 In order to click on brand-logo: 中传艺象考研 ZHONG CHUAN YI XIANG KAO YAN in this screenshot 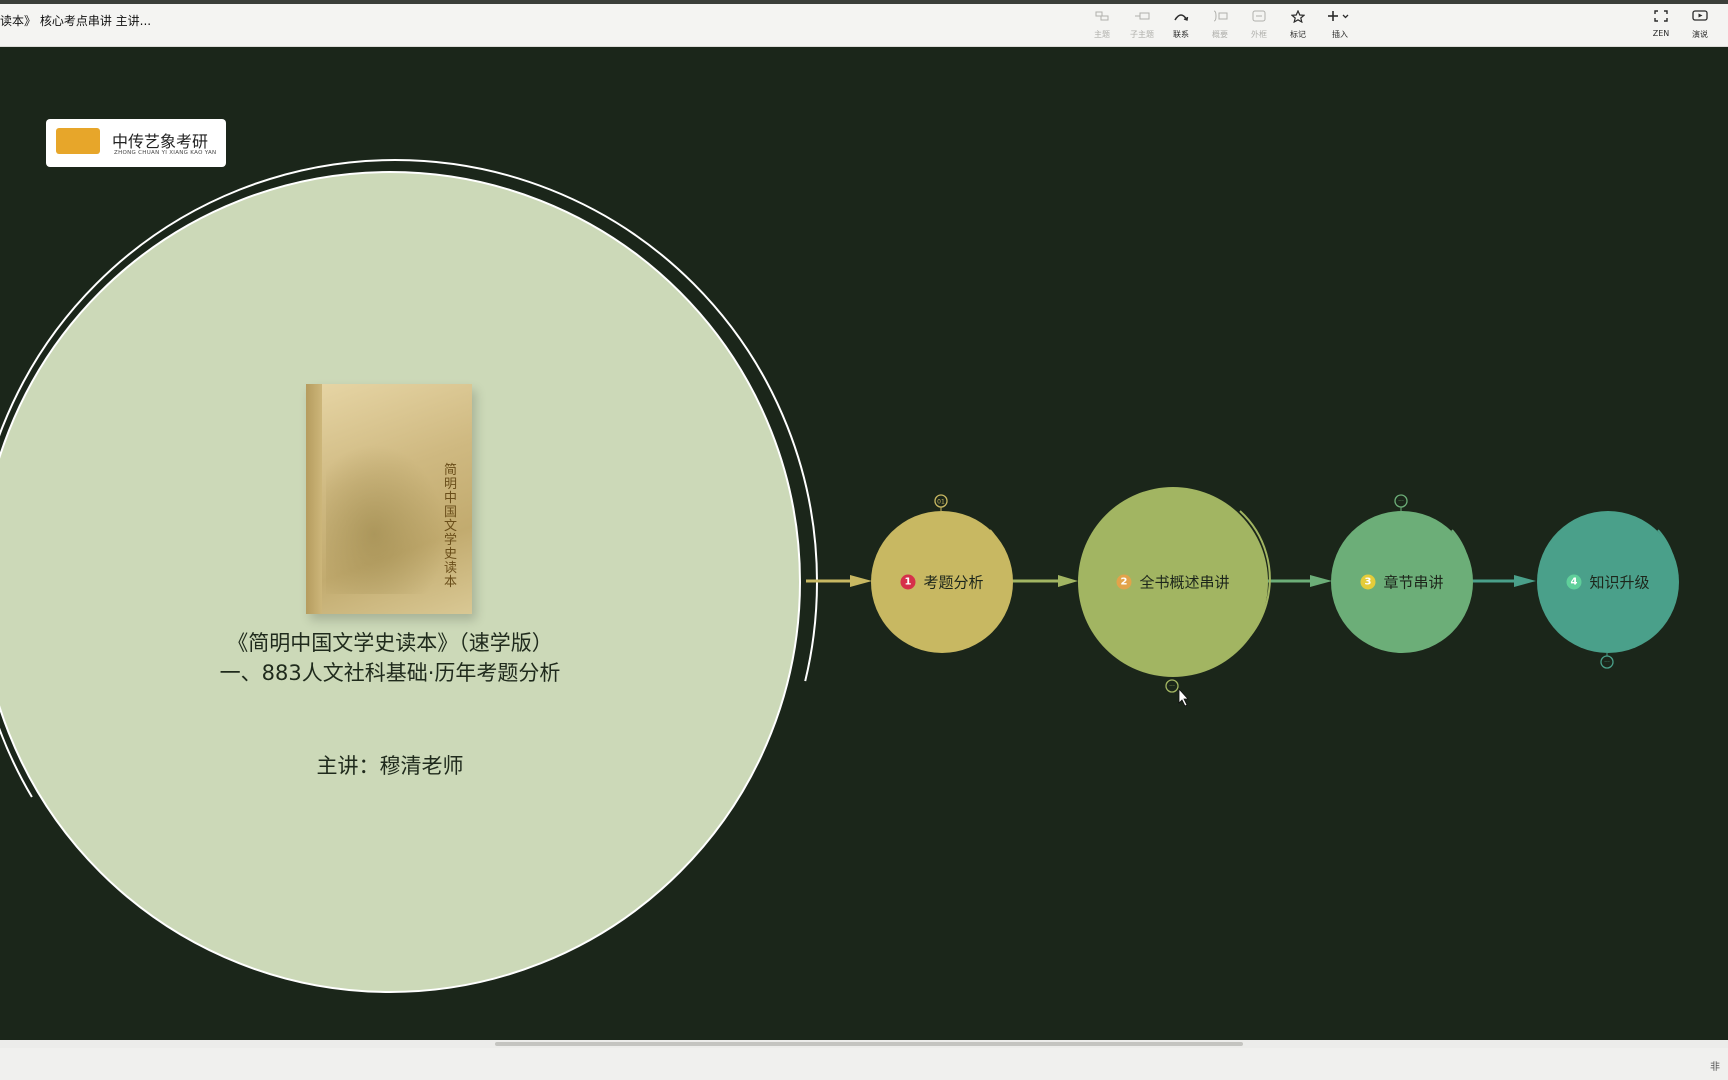, I will do `click(136, 143)`.